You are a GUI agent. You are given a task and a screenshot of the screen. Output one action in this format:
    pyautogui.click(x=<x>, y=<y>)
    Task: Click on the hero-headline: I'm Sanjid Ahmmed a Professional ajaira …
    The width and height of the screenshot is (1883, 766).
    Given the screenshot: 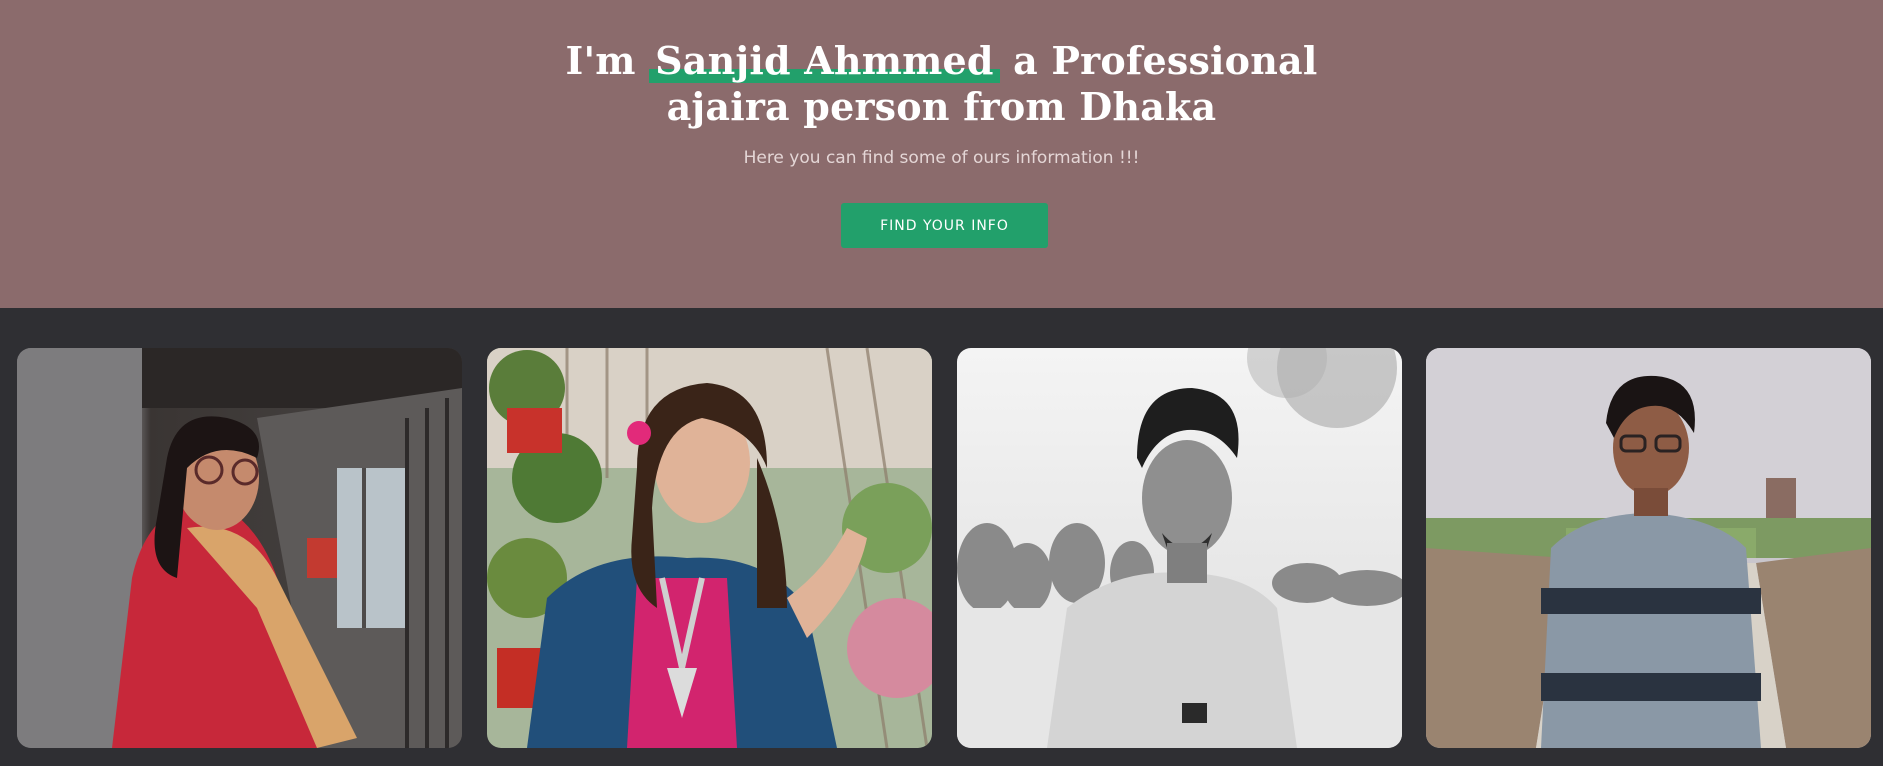 What is the action you would take?
    pyautogui.click(x=941, y=84)
    